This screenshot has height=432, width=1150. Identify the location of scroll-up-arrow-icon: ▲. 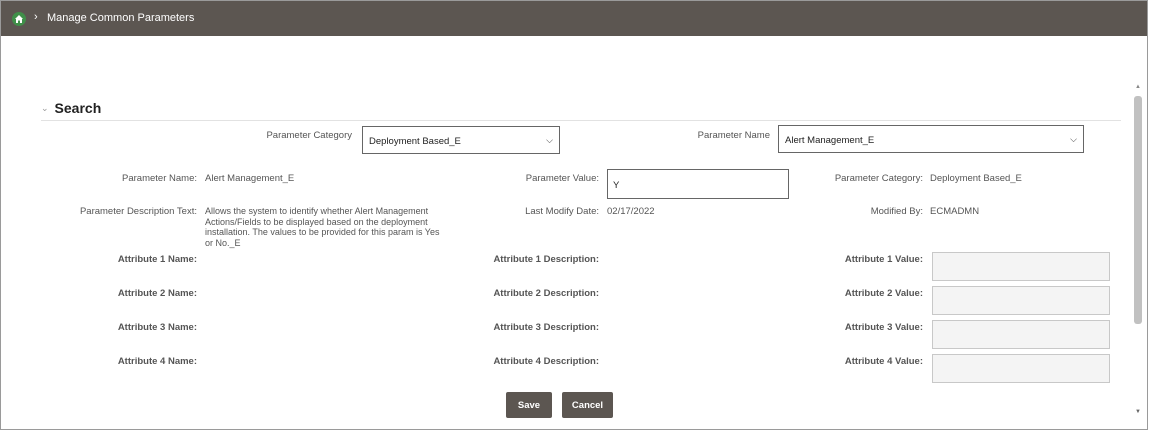
(1138, 87).